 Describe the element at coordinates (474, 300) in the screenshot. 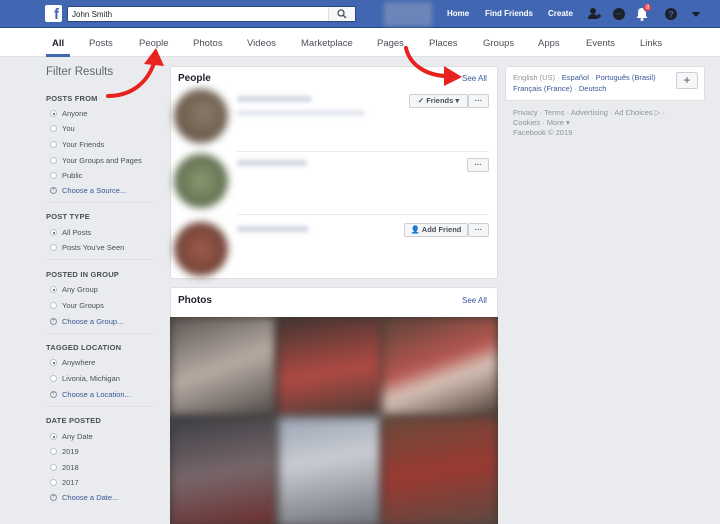

I see `photos-see-all-link: See All` at that location.